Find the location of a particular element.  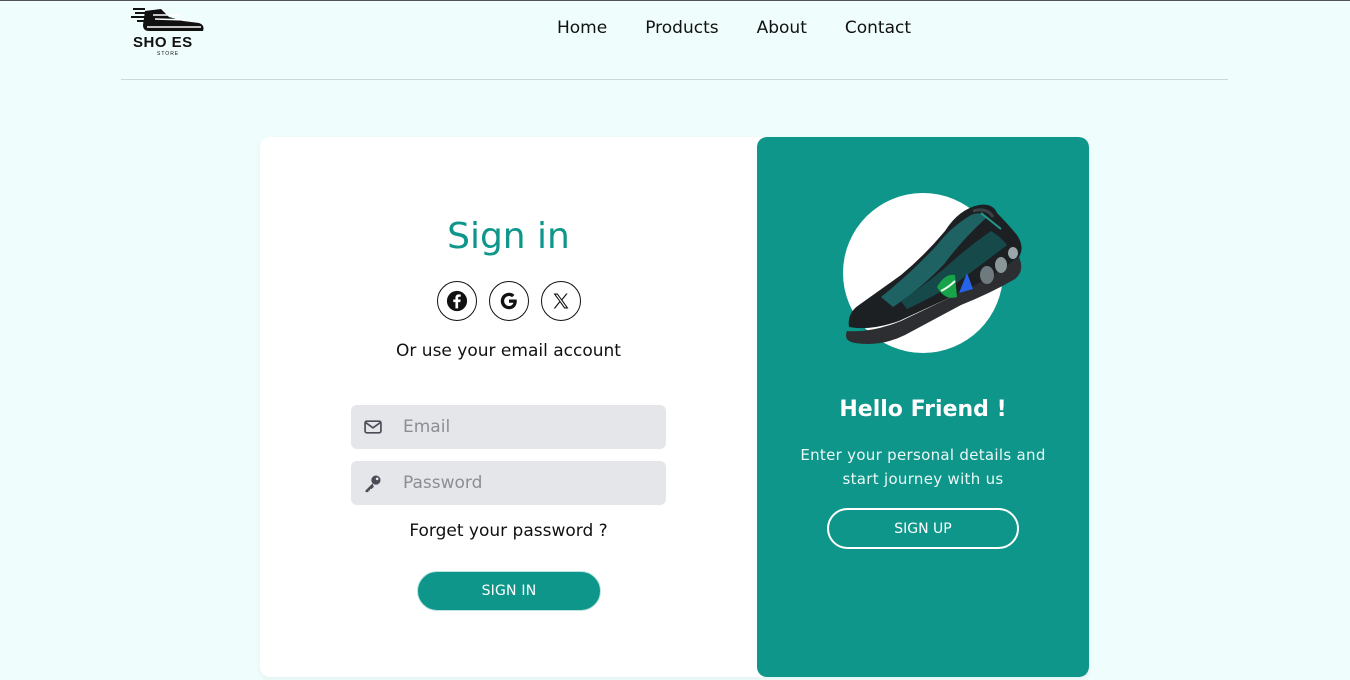

signin-button: SIGN IN is located at coordinates (509, 591).